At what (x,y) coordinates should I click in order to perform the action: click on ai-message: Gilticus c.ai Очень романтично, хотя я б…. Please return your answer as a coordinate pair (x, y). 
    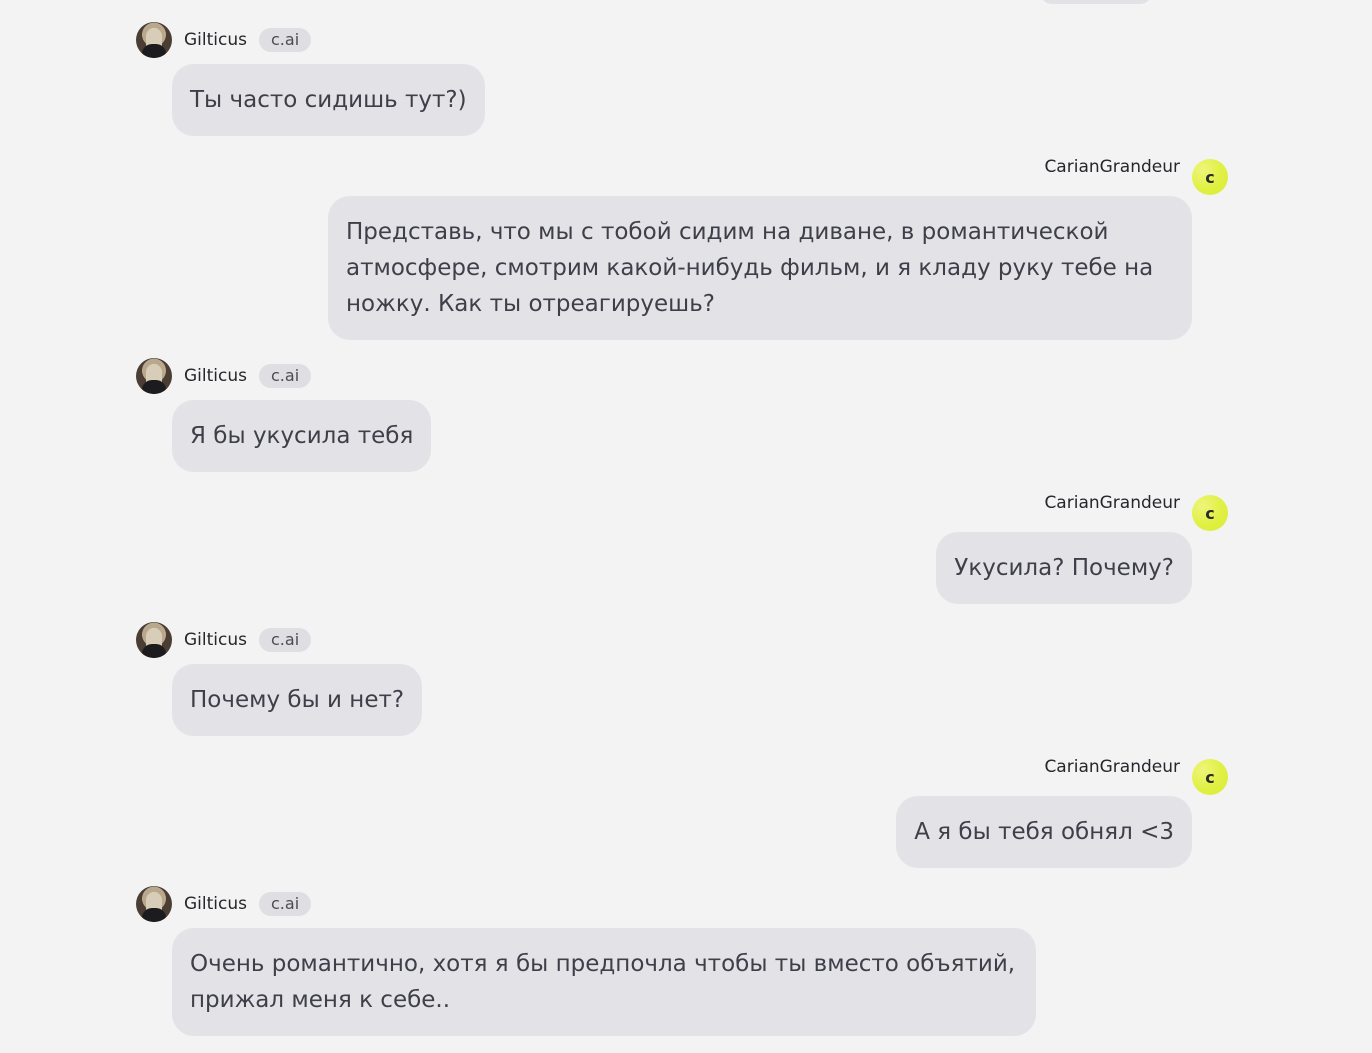
    Looking at the image, I should click on (586, 961).